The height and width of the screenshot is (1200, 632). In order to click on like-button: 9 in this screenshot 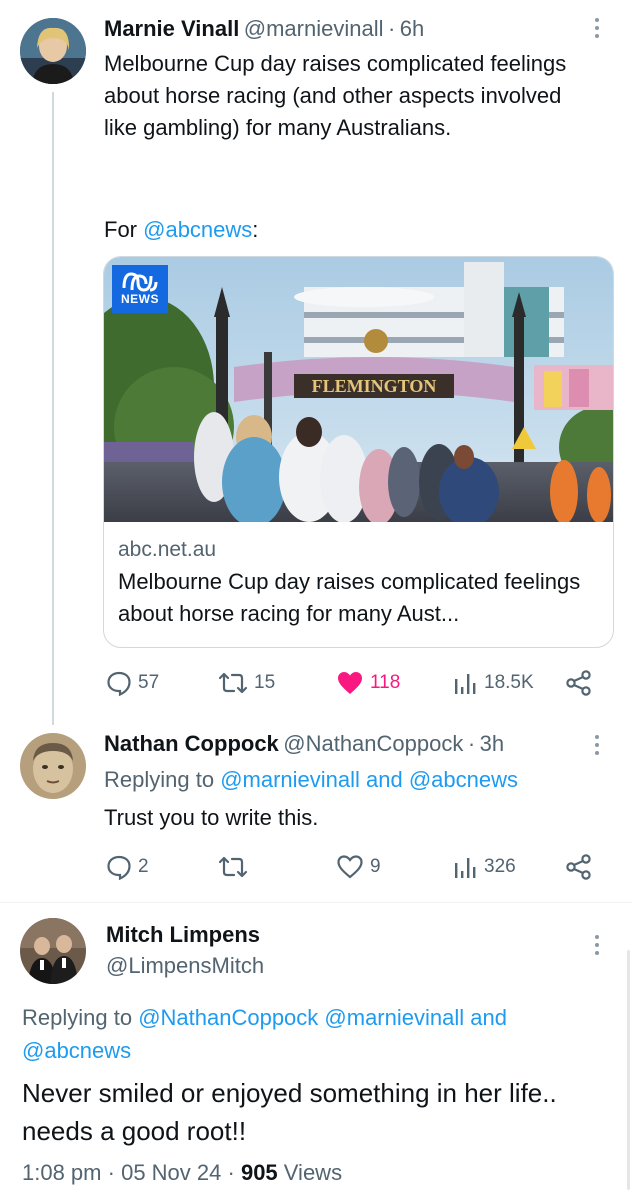, I will do `click(358, 867)`.